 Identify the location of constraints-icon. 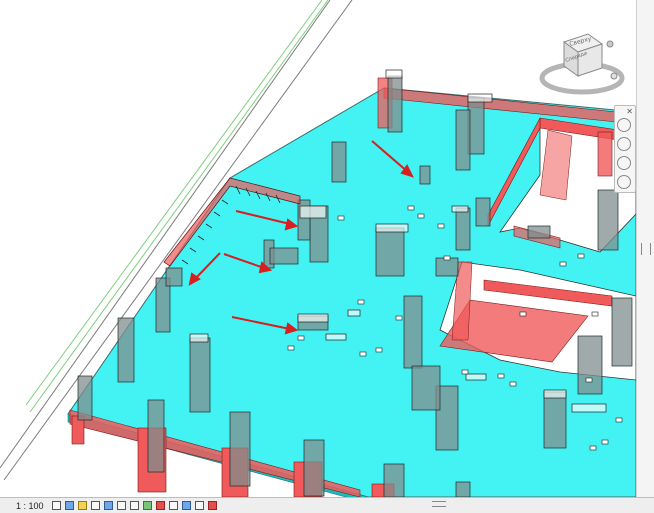
(212, 505).